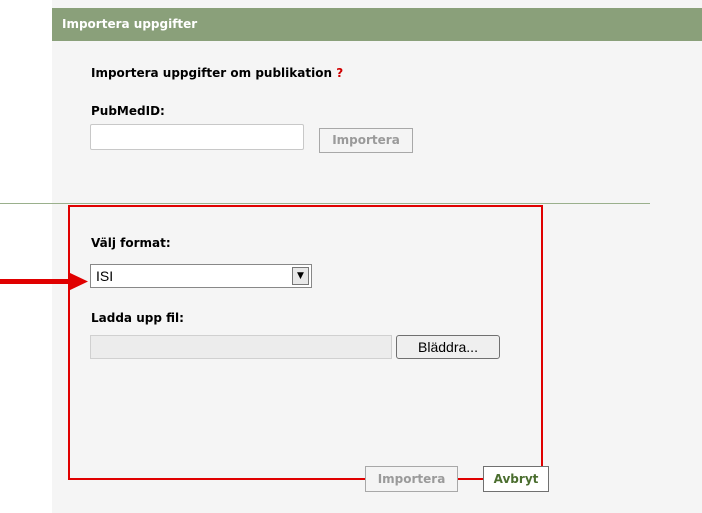  What do you see at coordinates (411, 479) in the screenshot?
I see `file-import-button: Importera` at bounding box center [411, 479].